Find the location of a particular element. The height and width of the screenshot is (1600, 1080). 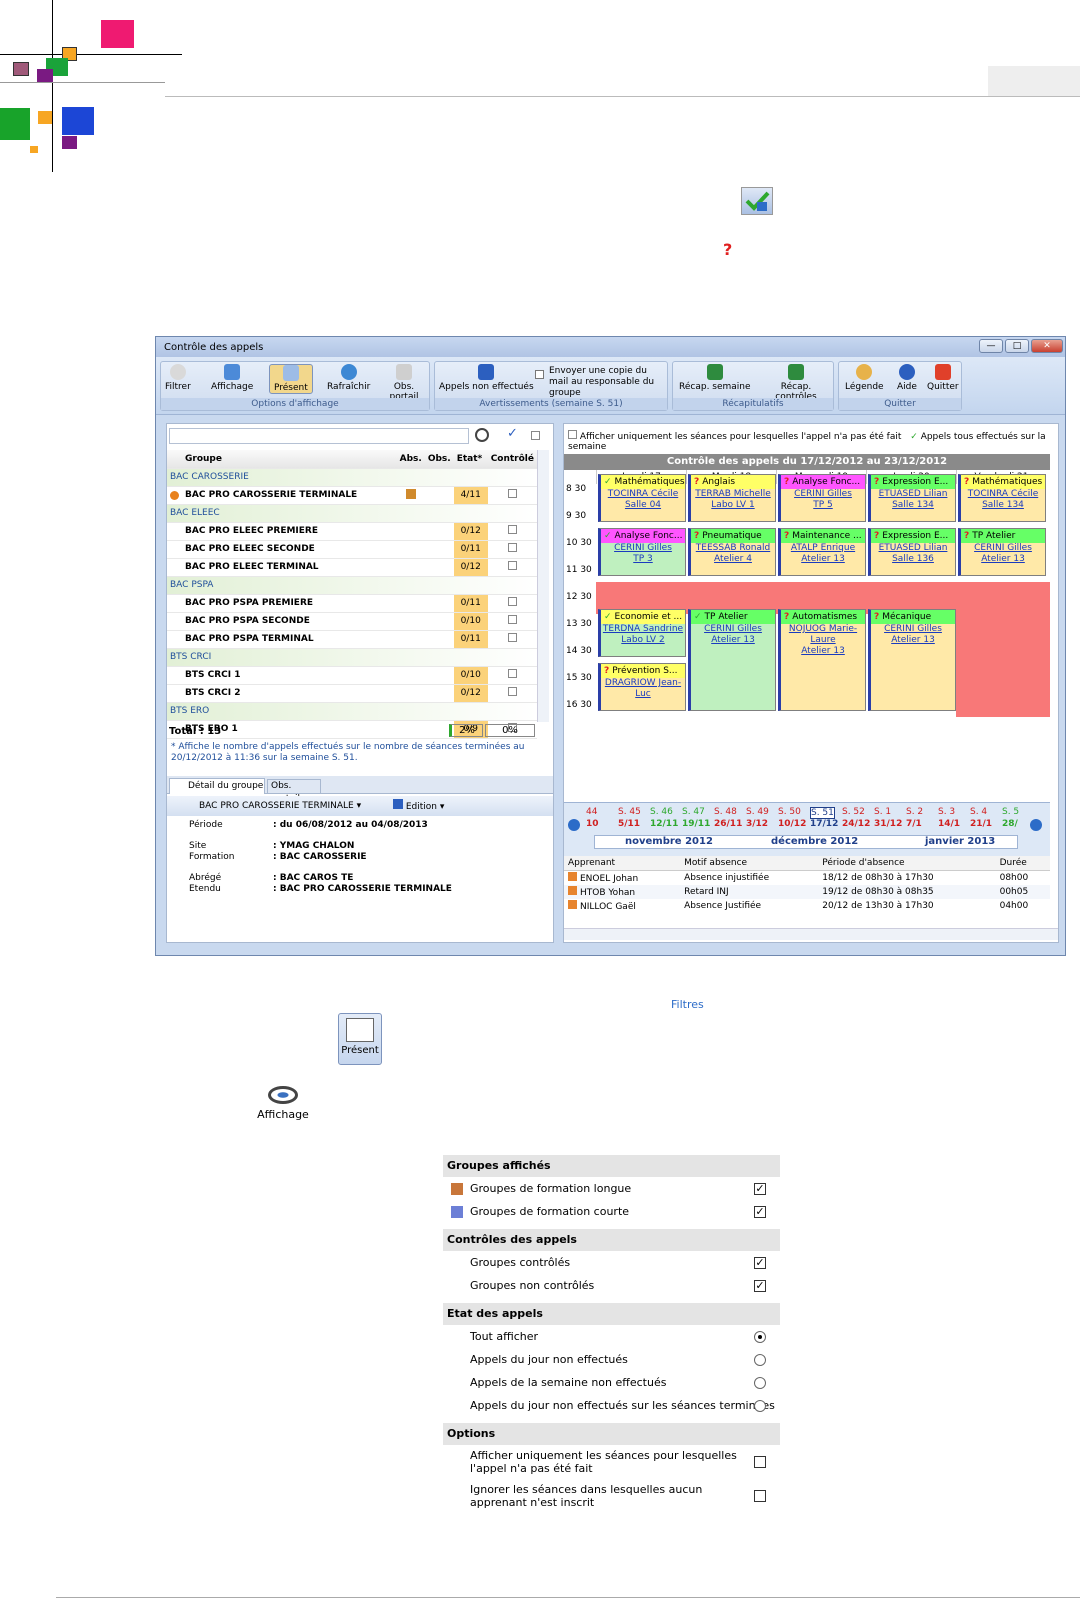

filter-button: Filtrer is located at coordinates (178, 378).